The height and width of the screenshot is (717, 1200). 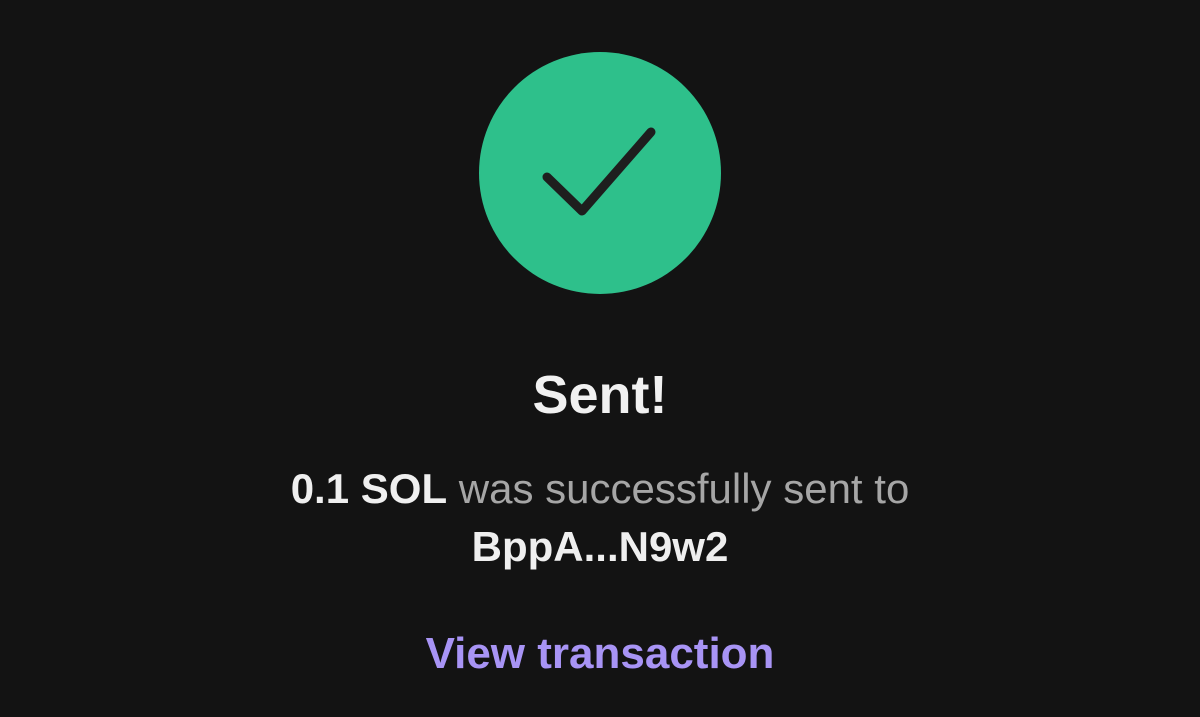 I want to click on success-badge, so click(x=600, y=173).